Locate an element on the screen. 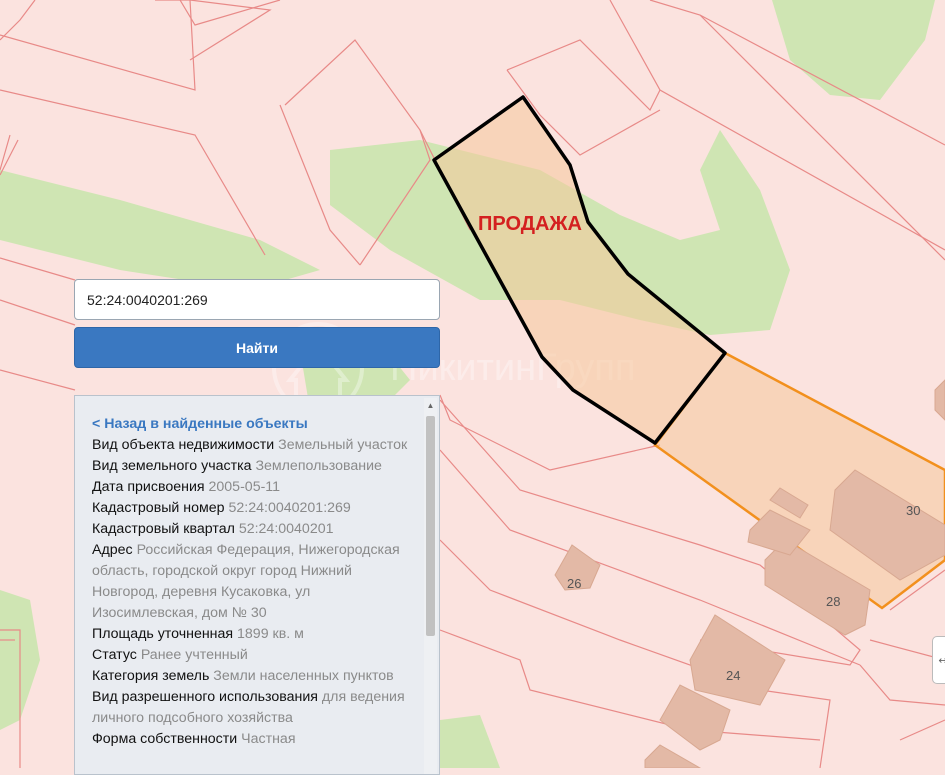 The width and height of the screenshot is (945, 775). info-value: Земельный участок is located at coordinates (343, 445).